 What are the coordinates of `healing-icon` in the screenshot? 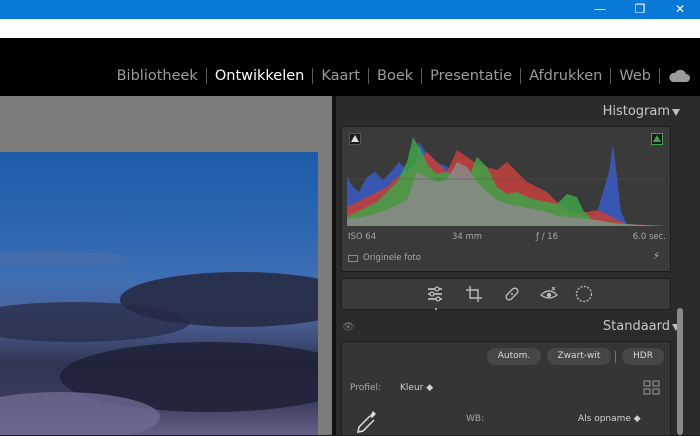 It's located at (512, 294).